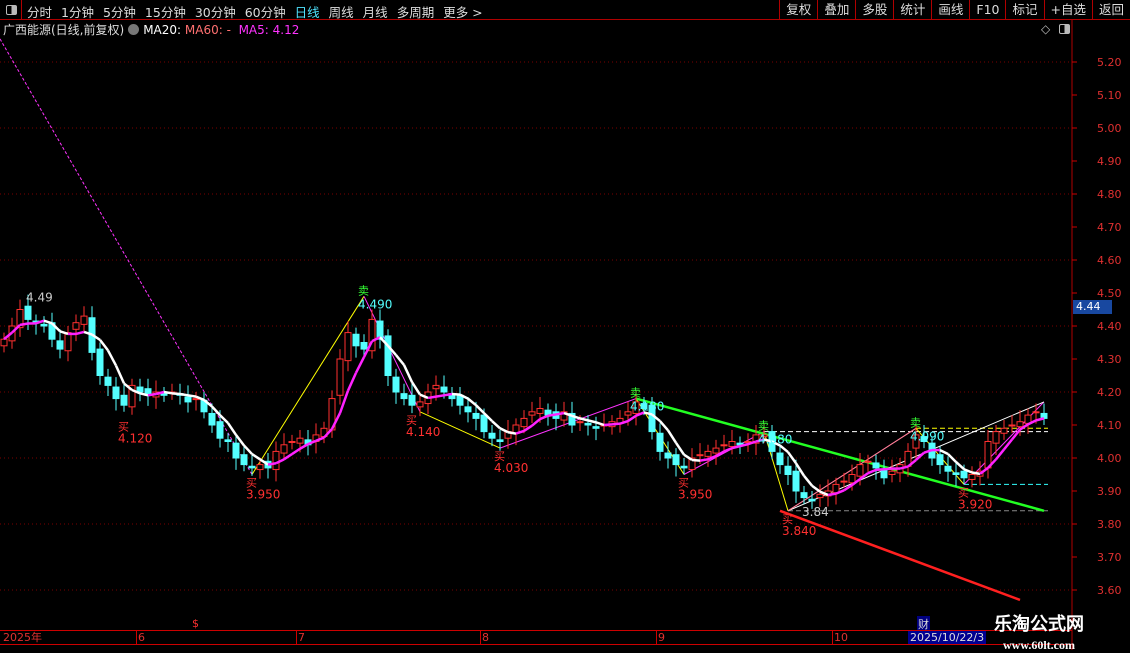 The height and width of the screenshot is (653, 1130). I want to click on current-price-marker: 4.44, so click(1092, 307).